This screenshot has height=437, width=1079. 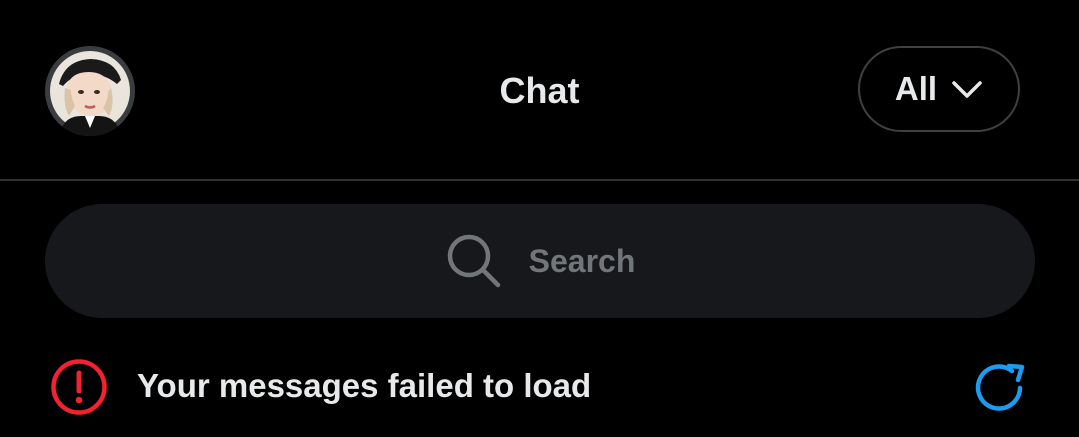 What do you see at coordinates (582, 260) in the screenshot?
I see `search-placeholder: Search` at bounding box center [582, 260].